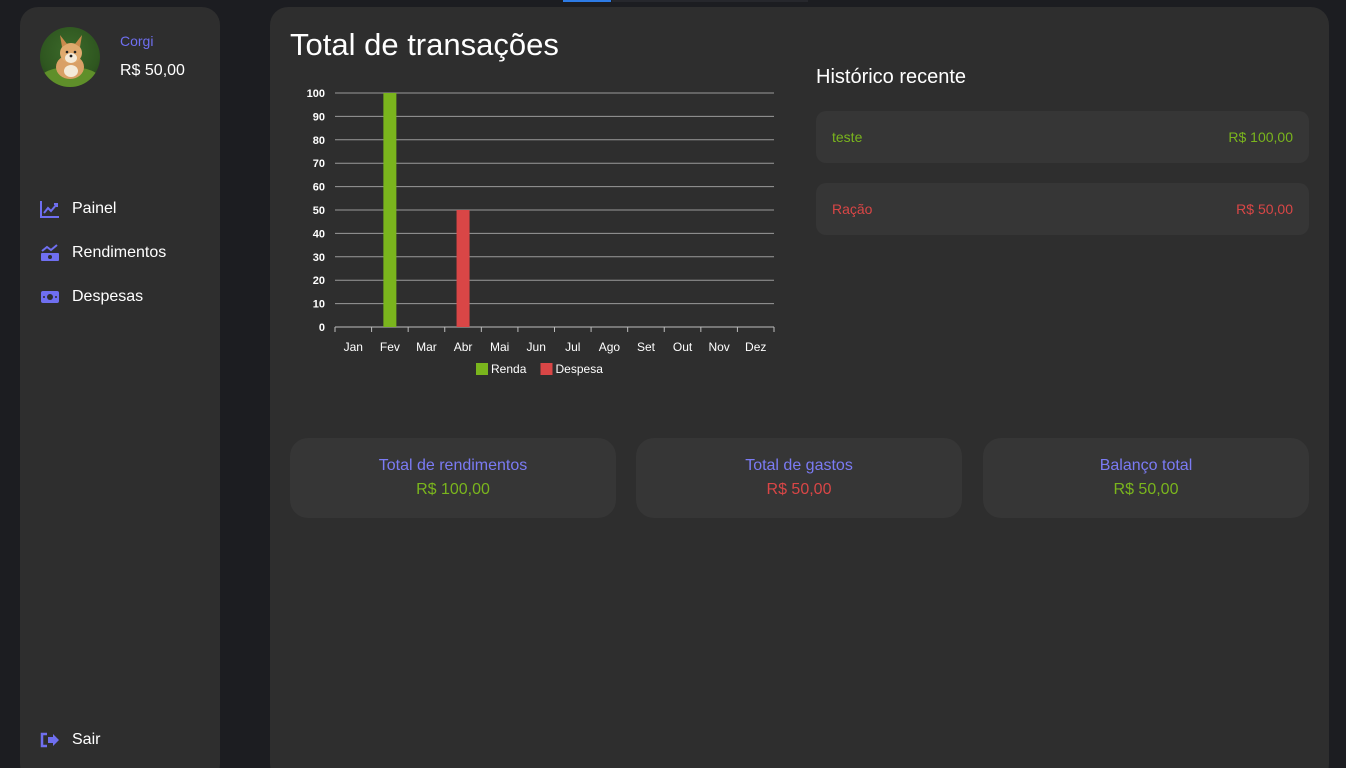 The width and height of the screenshot is (1346, 768). I want to click on history-item: teste R$ 100,00, so click(1062, 137).